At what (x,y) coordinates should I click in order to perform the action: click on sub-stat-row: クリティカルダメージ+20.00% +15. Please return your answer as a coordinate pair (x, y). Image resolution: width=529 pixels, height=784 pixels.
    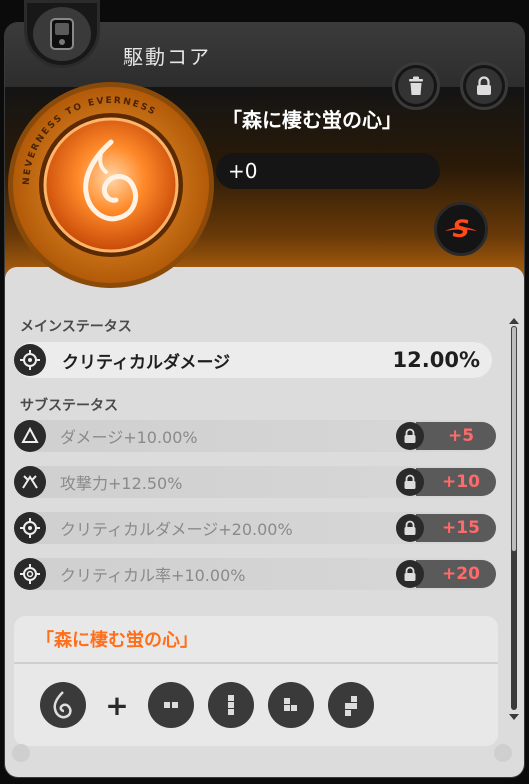
    Looking at the image, I should click on (255, 528).